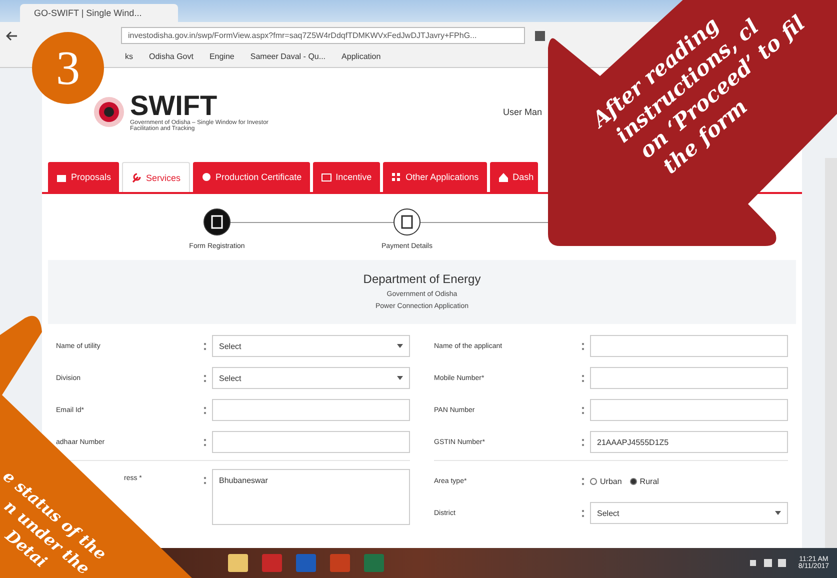 Image resolution: width=837 pixels, height=578 pixels. What do you see at coordinates (174, 106) in the screenshot?
I see `logo-text: SWIFT` at bounding box center [174, 106].